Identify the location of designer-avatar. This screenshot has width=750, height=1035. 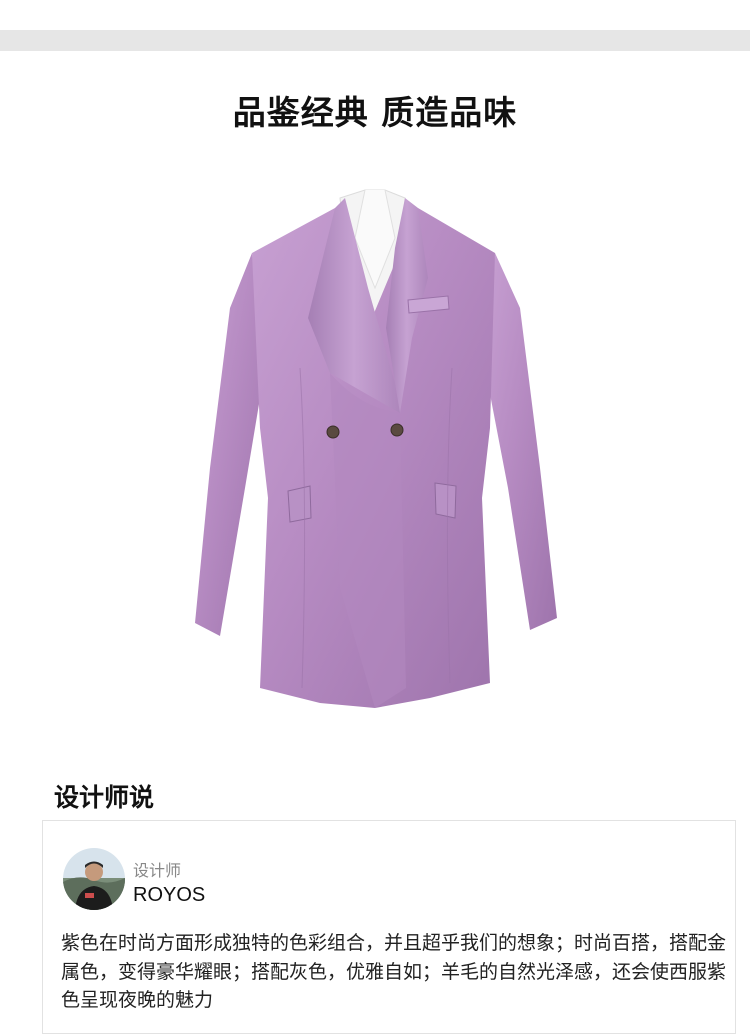
(94, 879).